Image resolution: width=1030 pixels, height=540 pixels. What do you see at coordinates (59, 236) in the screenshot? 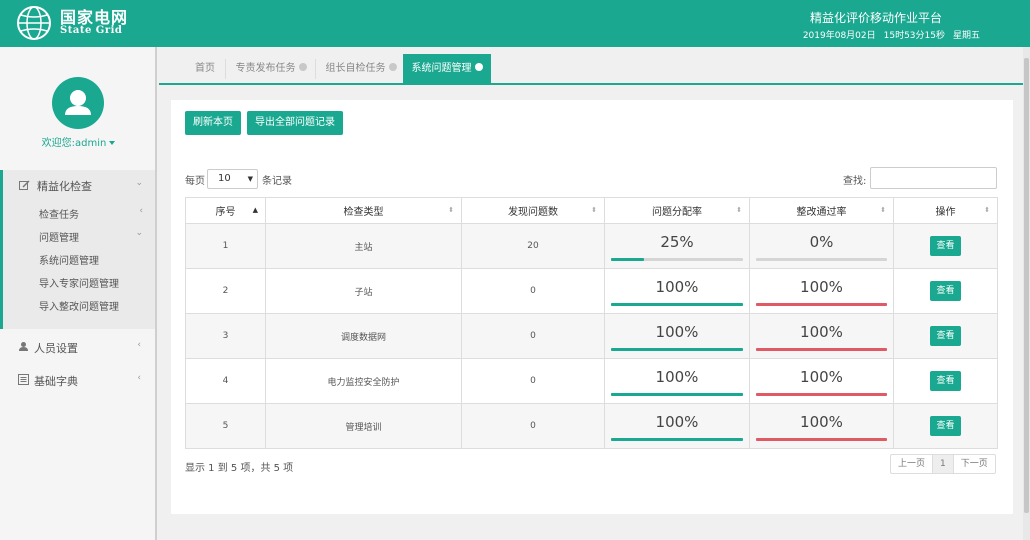
I see `sidebar-item-problem-management: 问题管理` at bounding box center [59, 236].